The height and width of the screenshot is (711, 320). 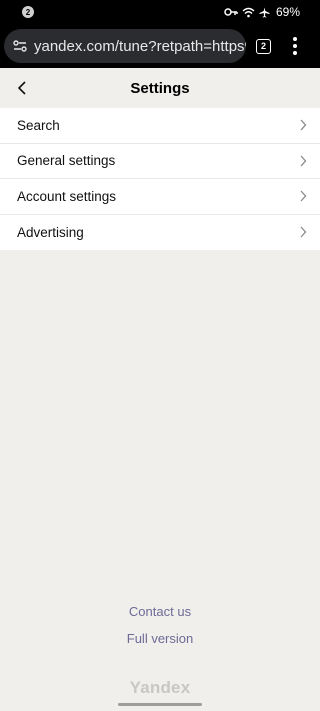 I want to click on battery-level: 69%, so click(x=287, y=12).